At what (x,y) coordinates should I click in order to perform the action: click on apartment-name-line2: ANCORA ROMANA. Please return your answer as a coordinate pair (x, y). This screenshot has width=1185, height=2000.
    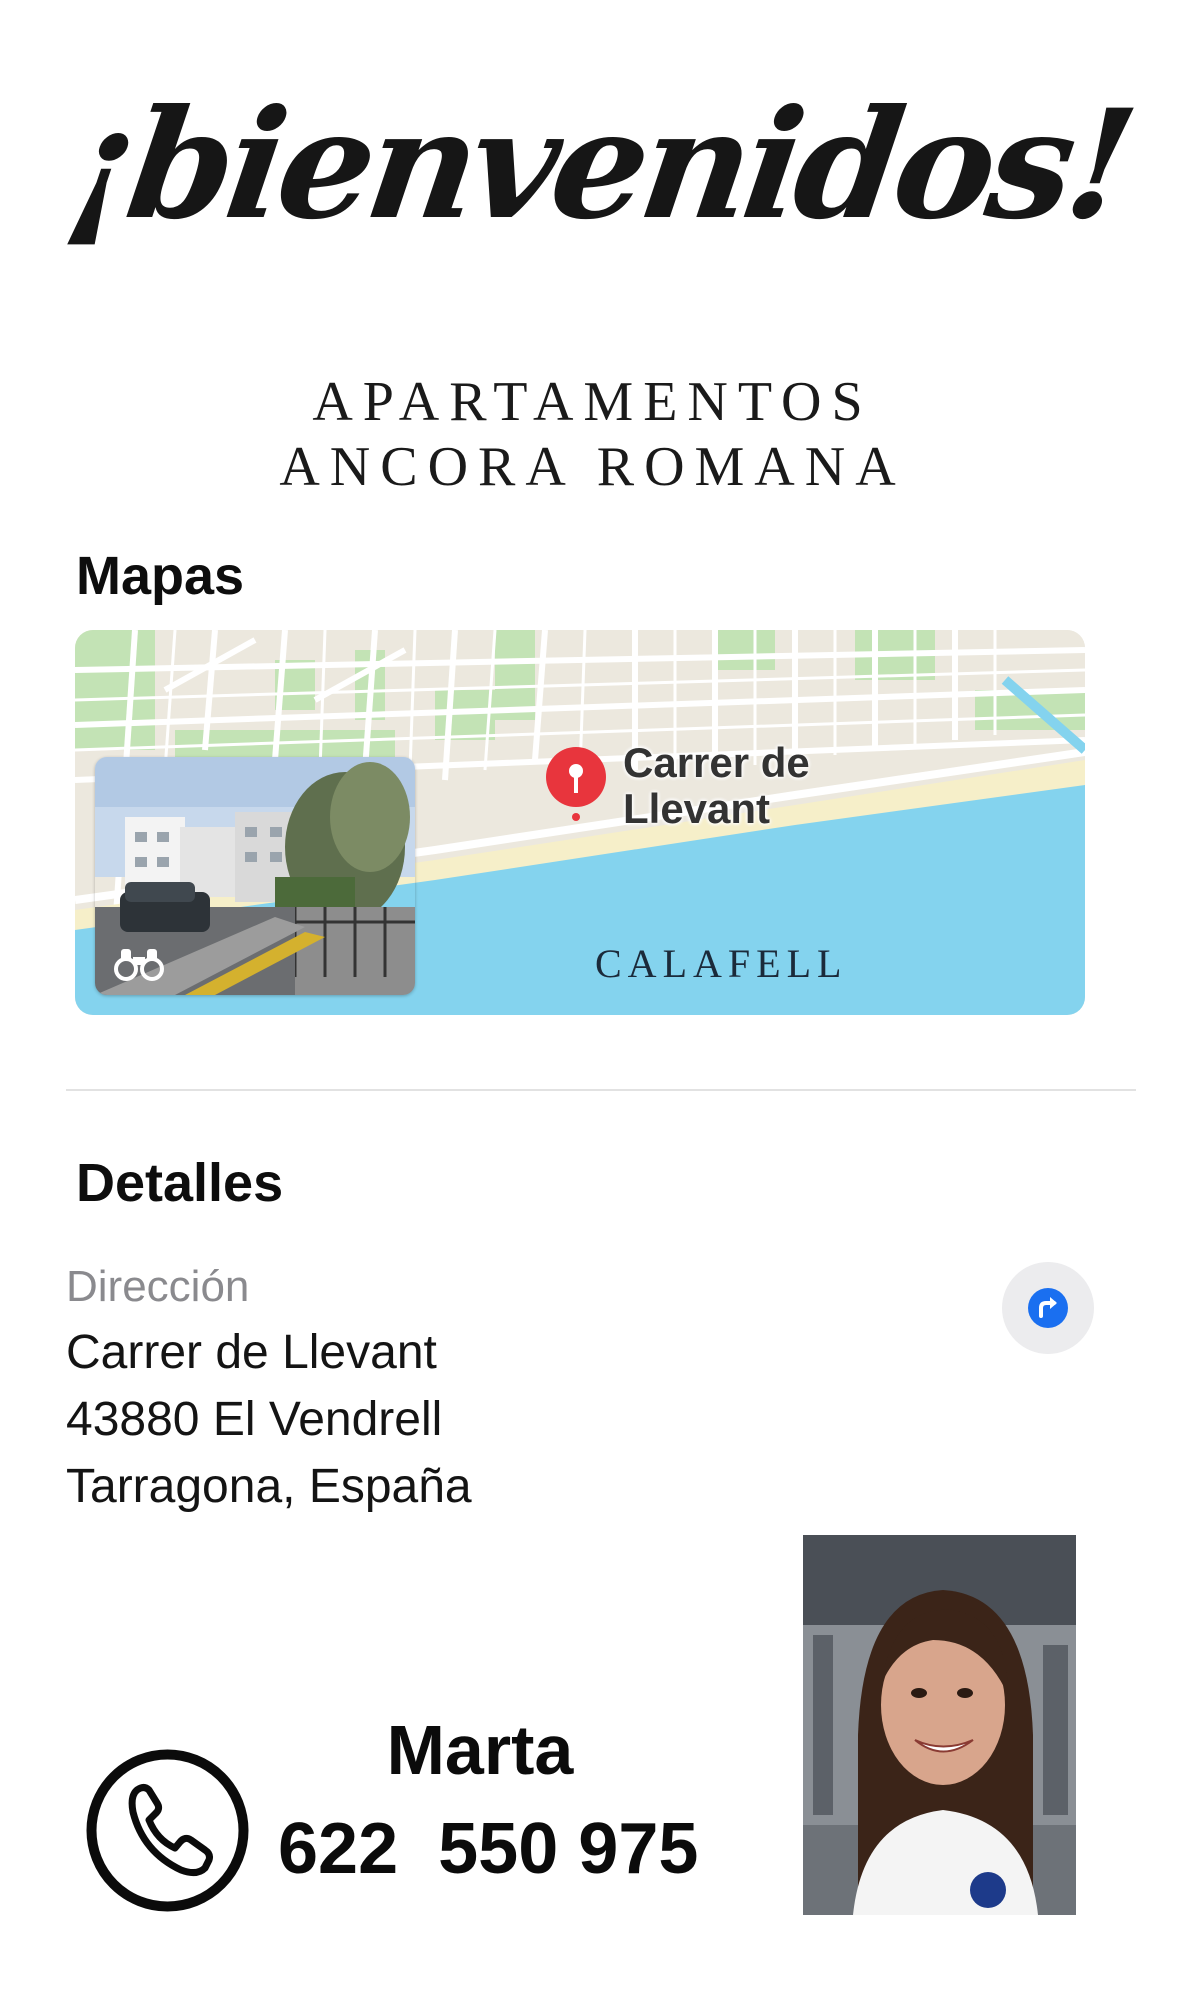
    Looking at the image, I should click on (592, 467).